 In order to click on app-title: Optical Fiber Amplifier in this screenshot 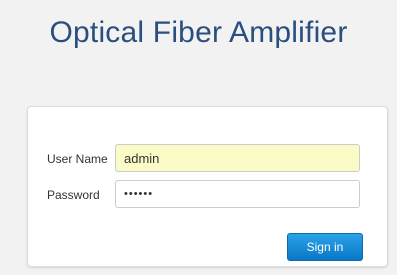, I will do `click(198, 32)`.